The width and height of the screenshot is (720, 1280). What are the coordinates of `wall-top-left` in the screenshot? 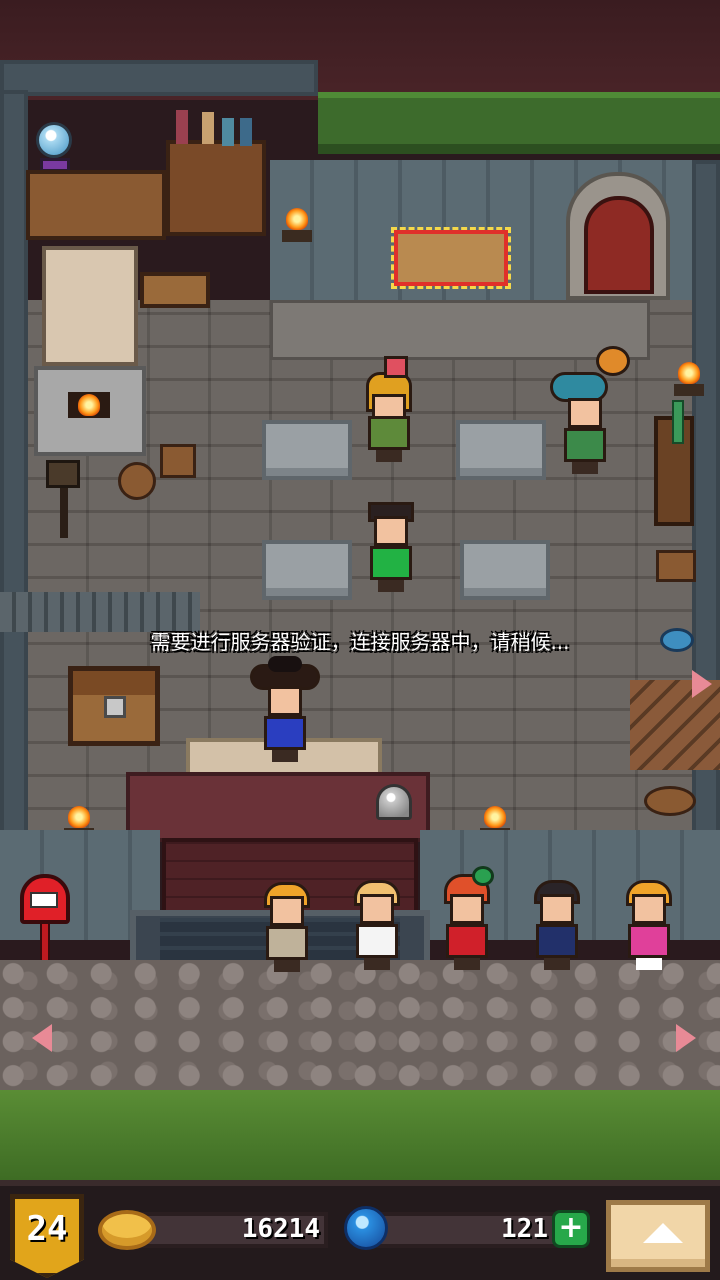 It's located at (159, 78).